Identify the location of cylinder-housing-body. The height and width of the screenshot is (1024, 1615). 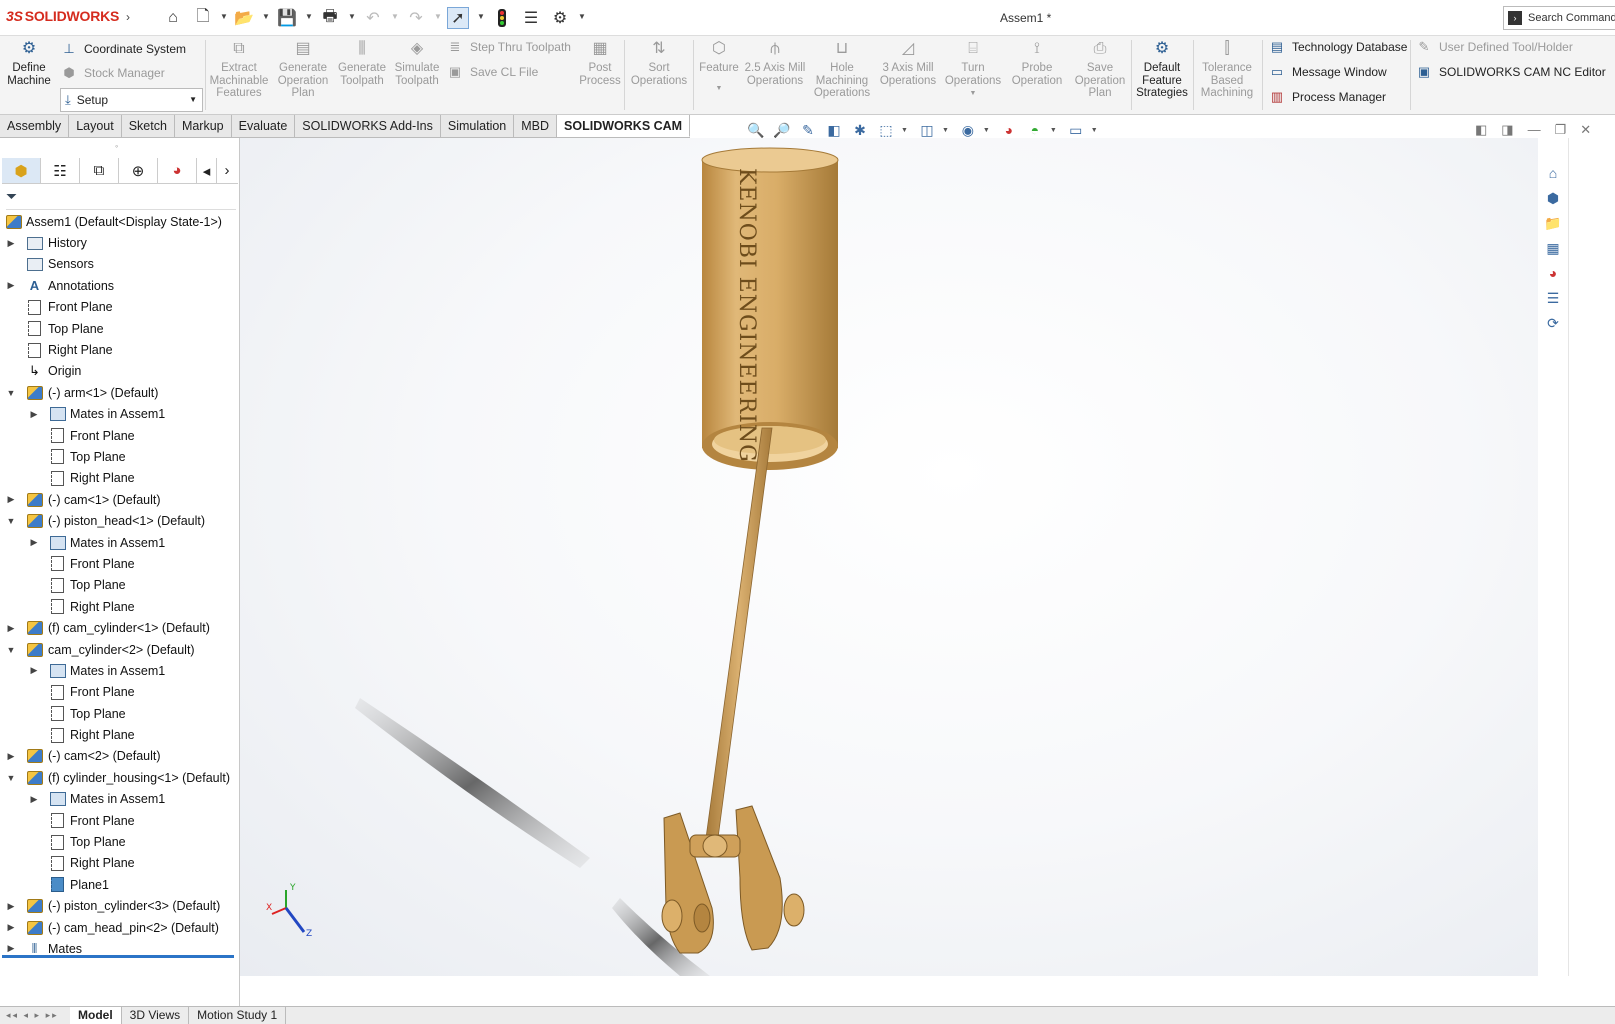
(770, 303).